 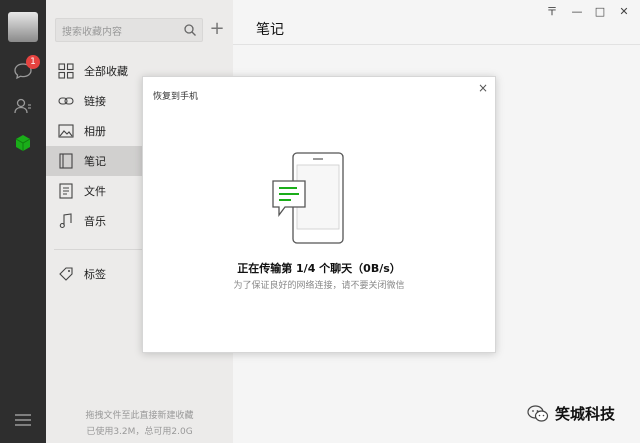 What do you see at coordinates (139, 432) in the screenshot?
I see `storage-usage: 已使用3.2M，总可用2.0G` at bounding box center [139, 432].